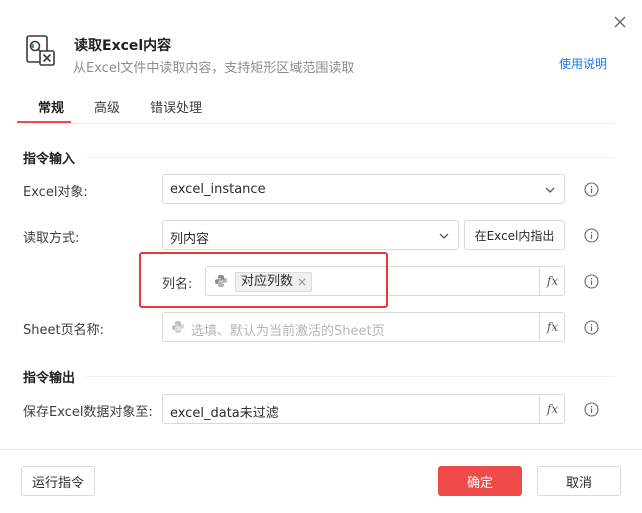 The width and height of the screenshot is (642, 513). What do you see at coordinates (218, 189) in the screenshot?
I see `excel-object-value: excel_instance` at bounding box center [218, 189].